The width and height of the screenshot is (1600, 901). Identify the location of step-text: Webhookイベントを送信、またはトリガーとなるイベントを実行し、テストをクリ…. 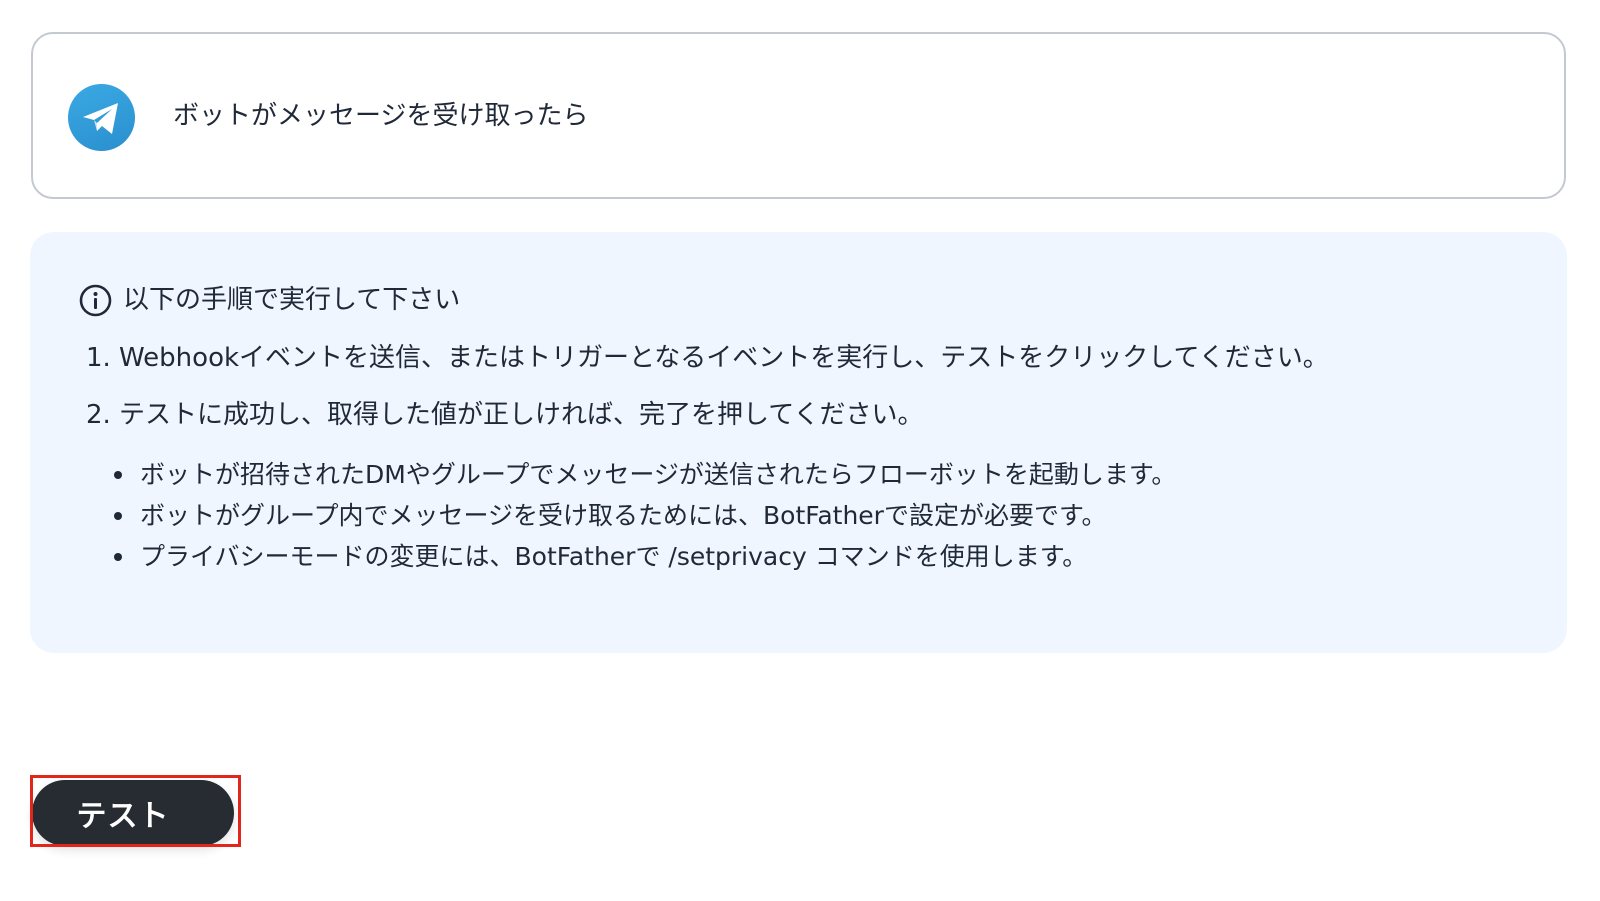
(724, 358).